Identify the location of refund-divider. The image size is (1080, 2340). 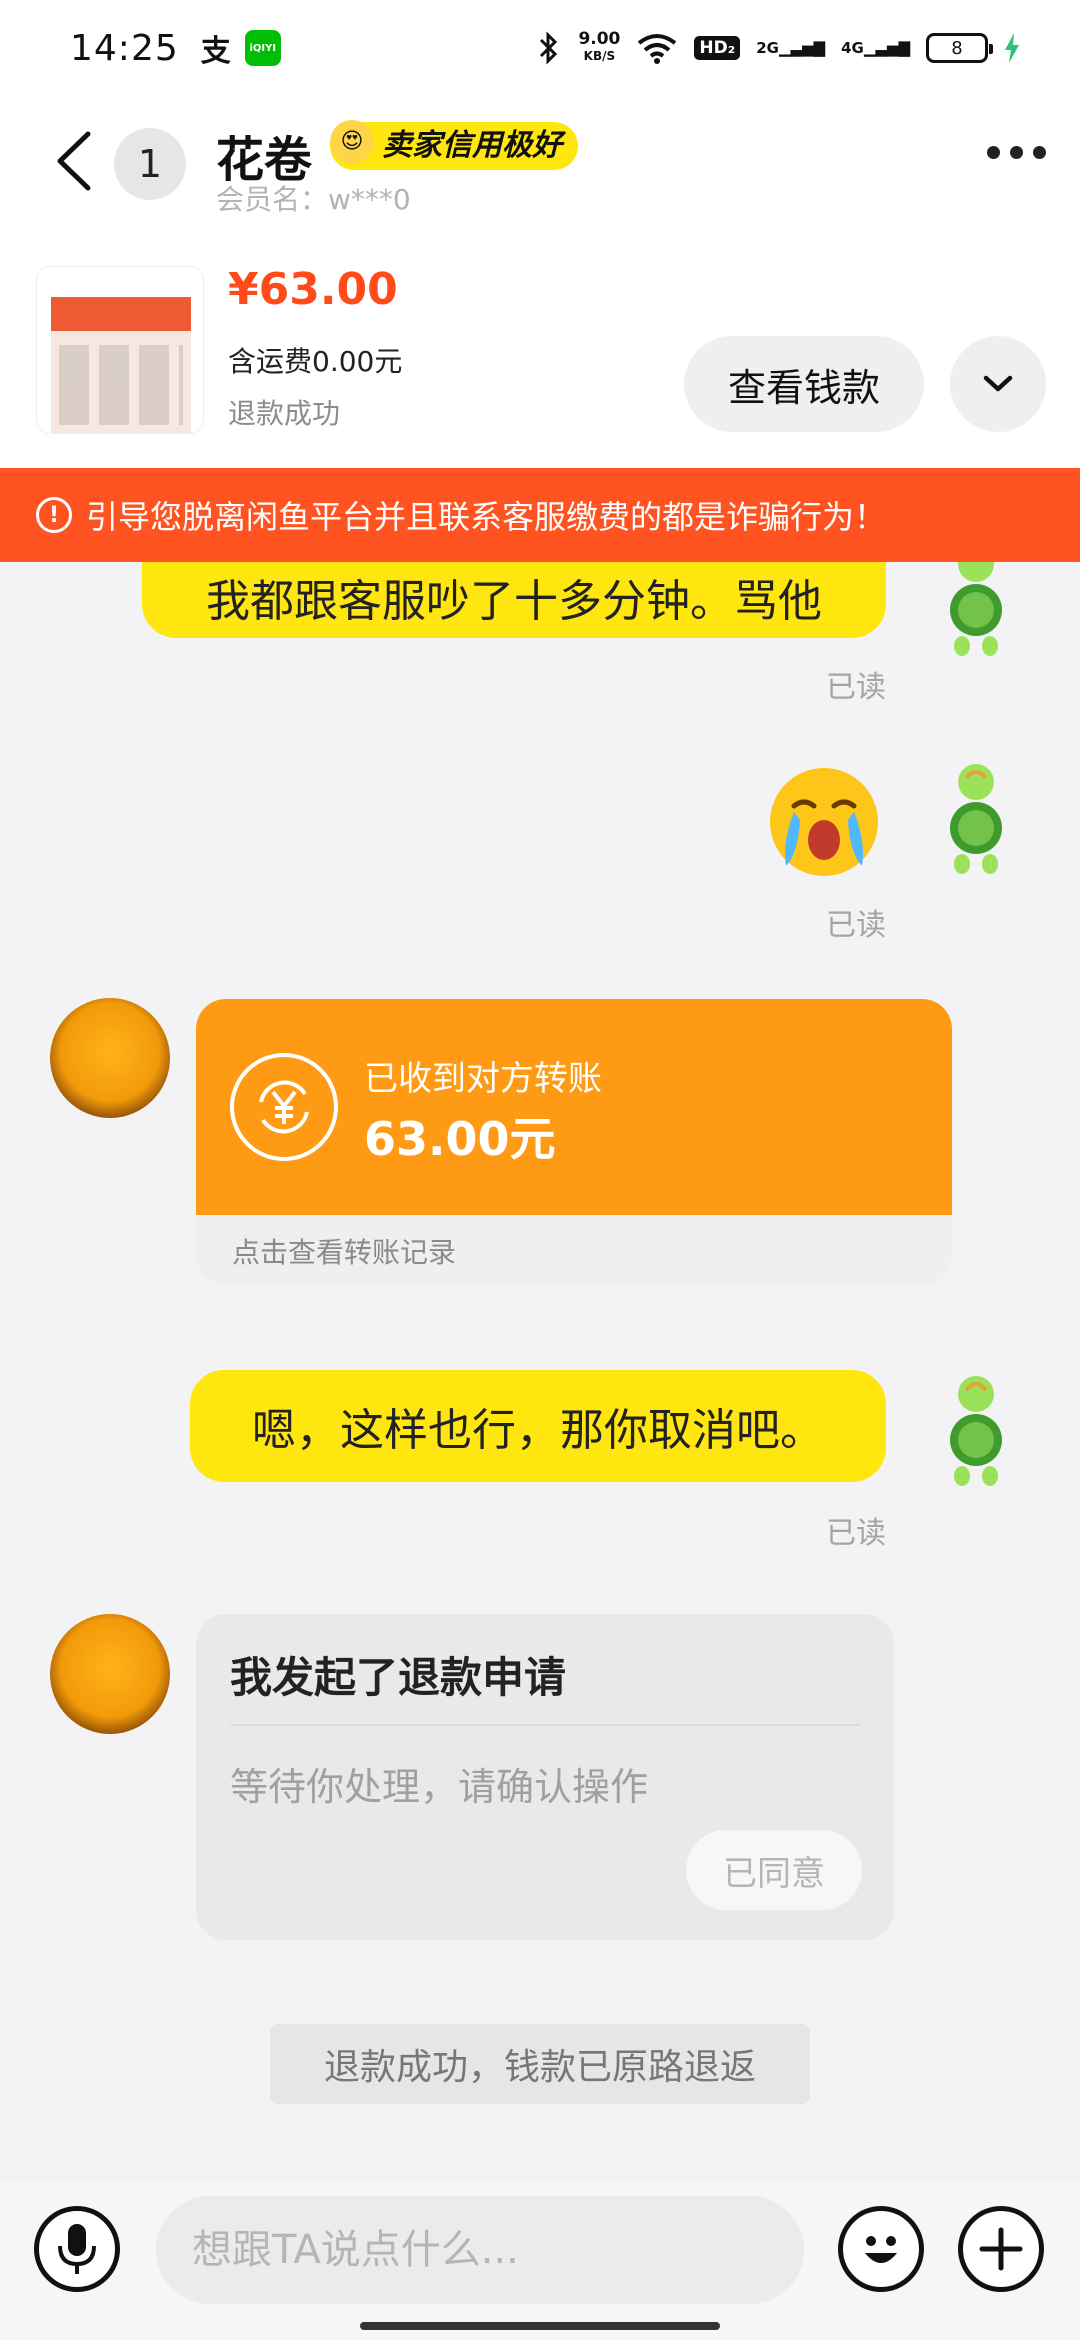
(545, 1725).